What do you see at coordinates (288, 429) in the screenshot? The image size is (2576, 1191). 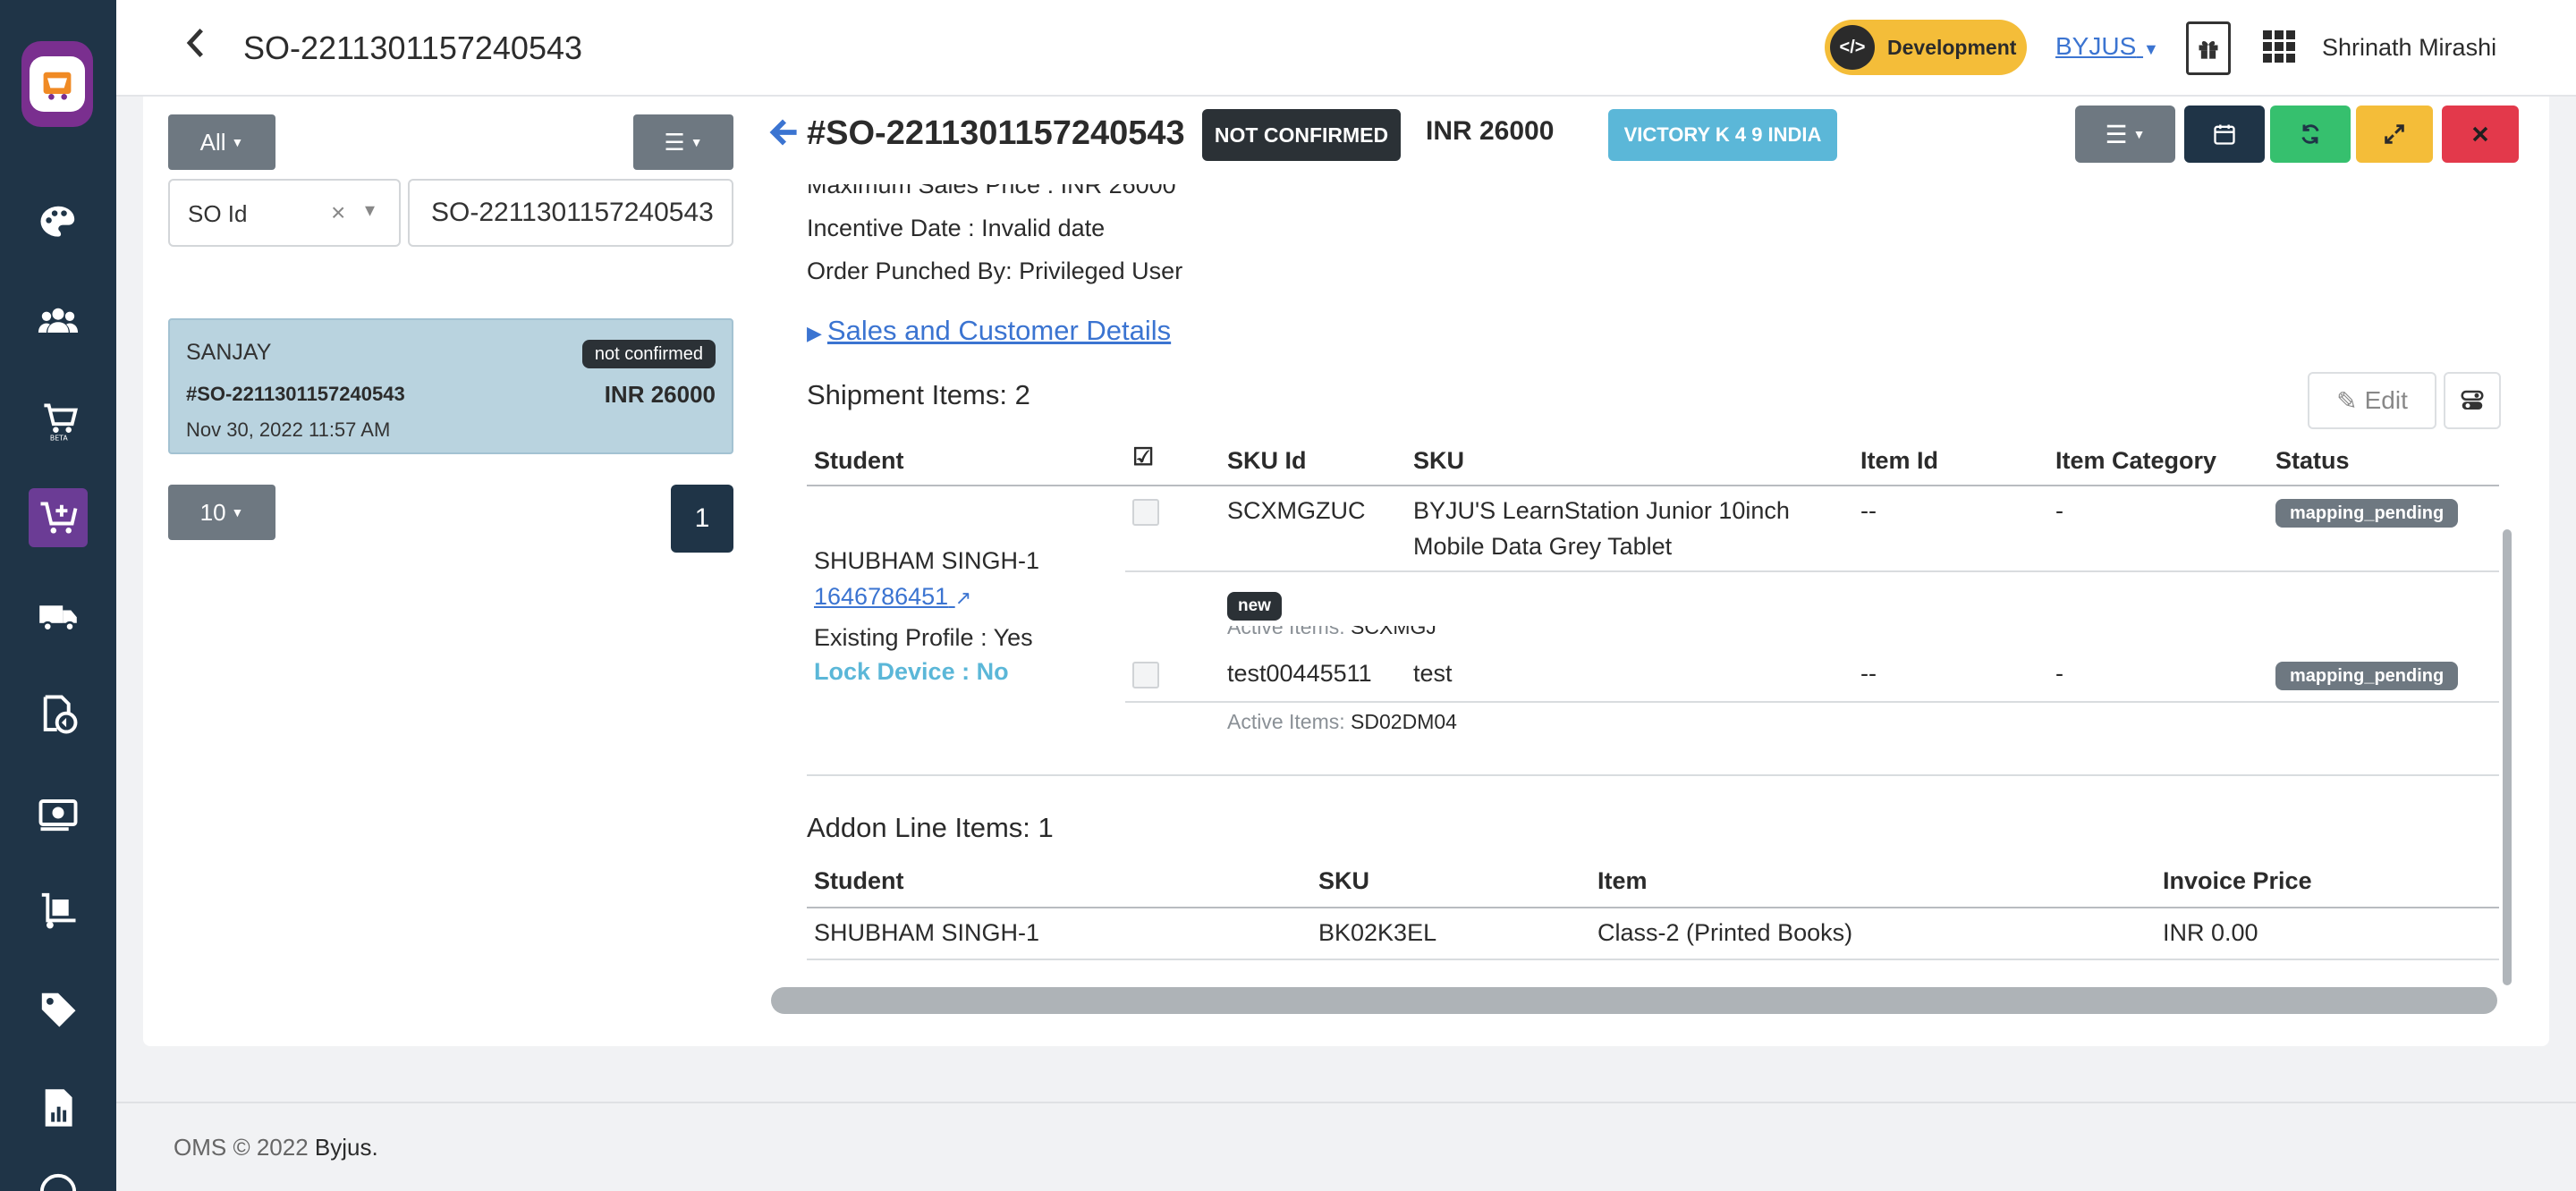 I see `order-date: Nov 30, 2022 11:57 AM` at bounding box center [288, 429].